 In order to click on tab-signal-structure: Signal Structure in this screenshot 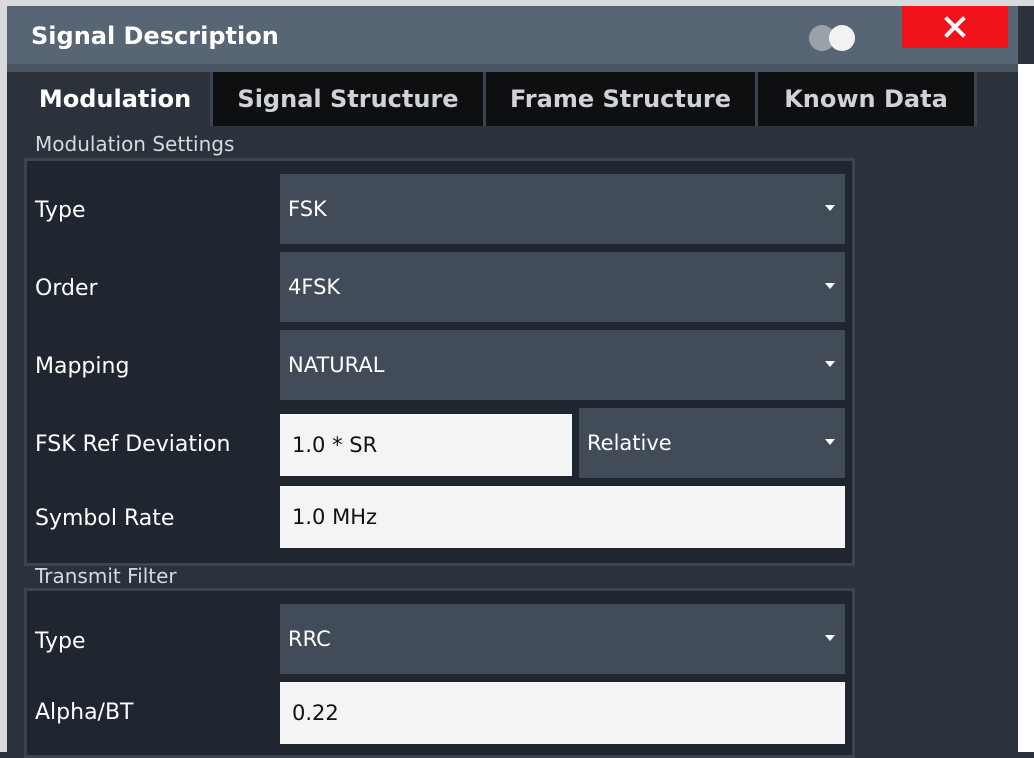, I will do `click(349, 99)`.